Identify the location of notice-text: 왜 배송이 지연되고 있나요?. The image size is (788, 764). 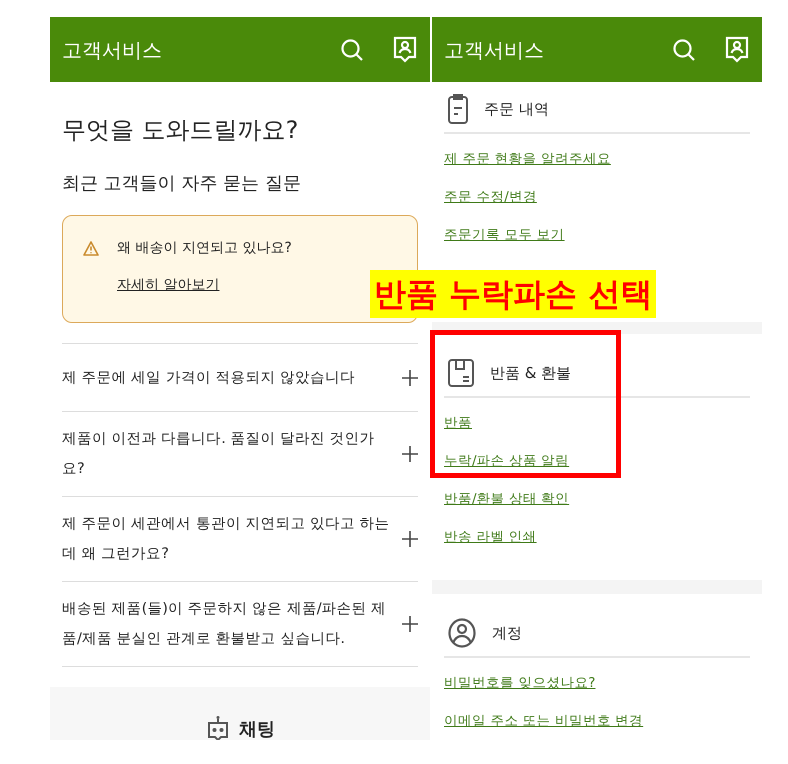
(204, 248).